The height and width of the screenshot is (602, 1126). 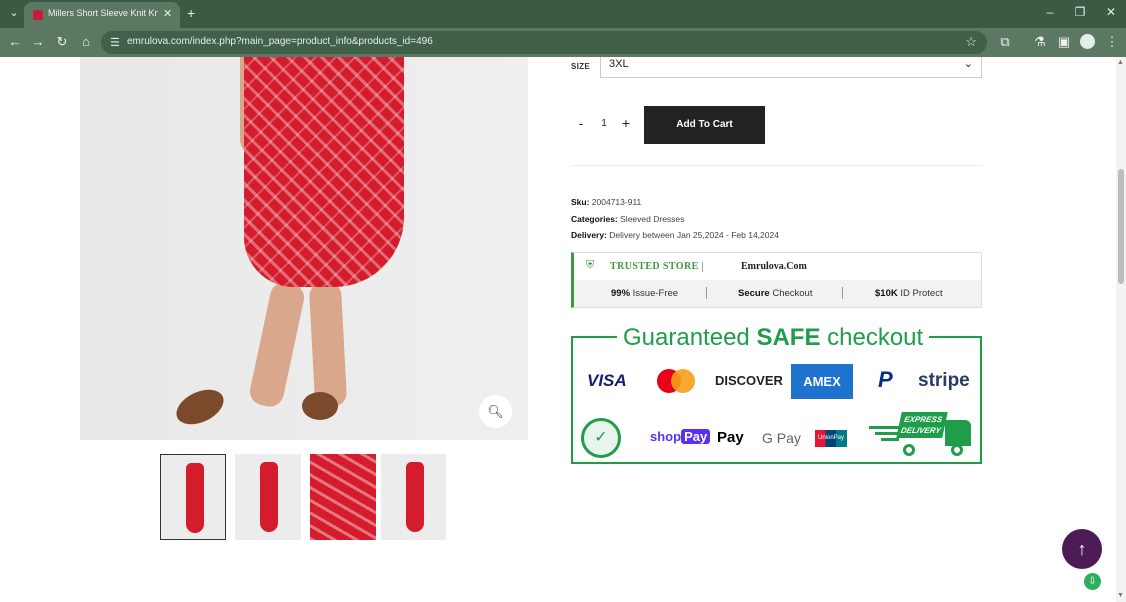 I want to click on paypal-logo: P, so click(x=885, y=379).